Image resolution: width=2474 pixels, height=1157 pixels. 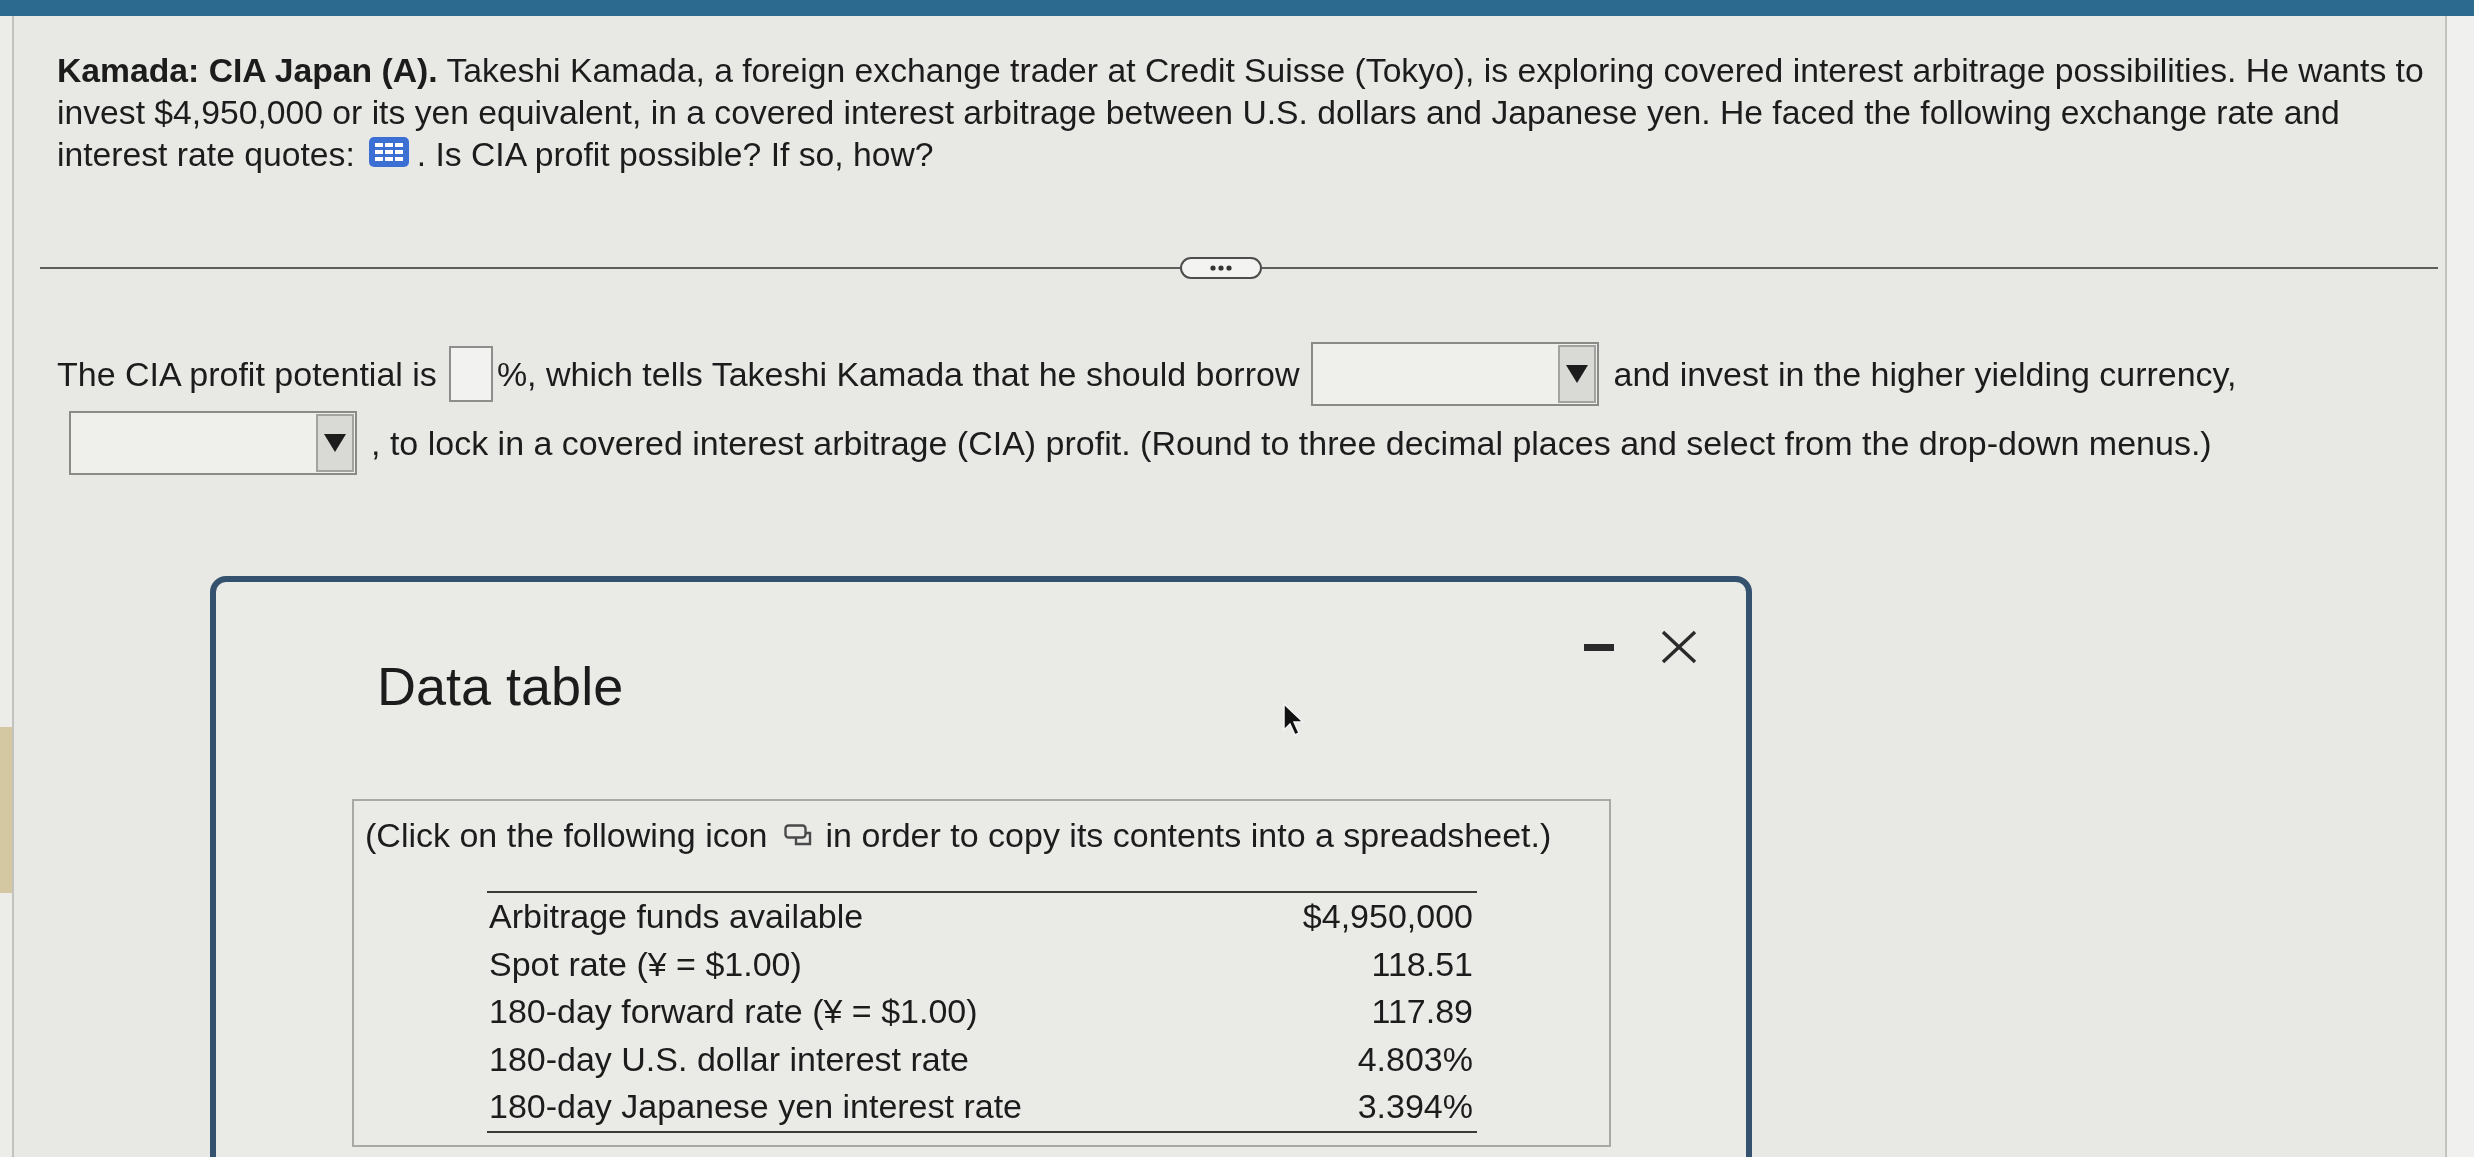 I want to click on copy-icon, so click(x=797, y=835).